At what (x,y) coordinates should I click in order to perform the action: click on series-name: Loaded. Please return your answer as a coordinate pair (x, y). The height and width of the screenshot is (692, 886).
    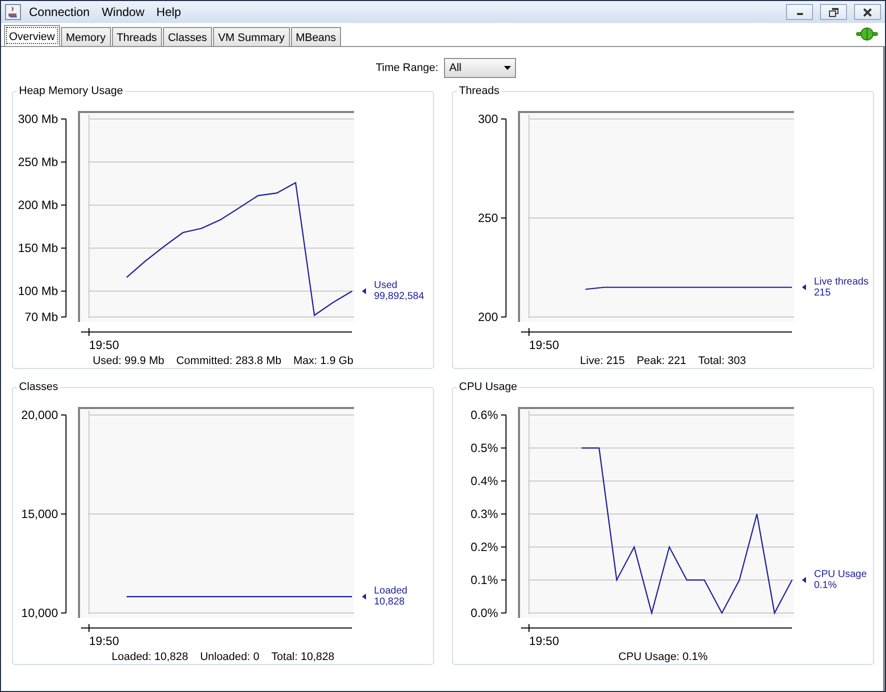
    Looking at the image, I should click on (391, 591).